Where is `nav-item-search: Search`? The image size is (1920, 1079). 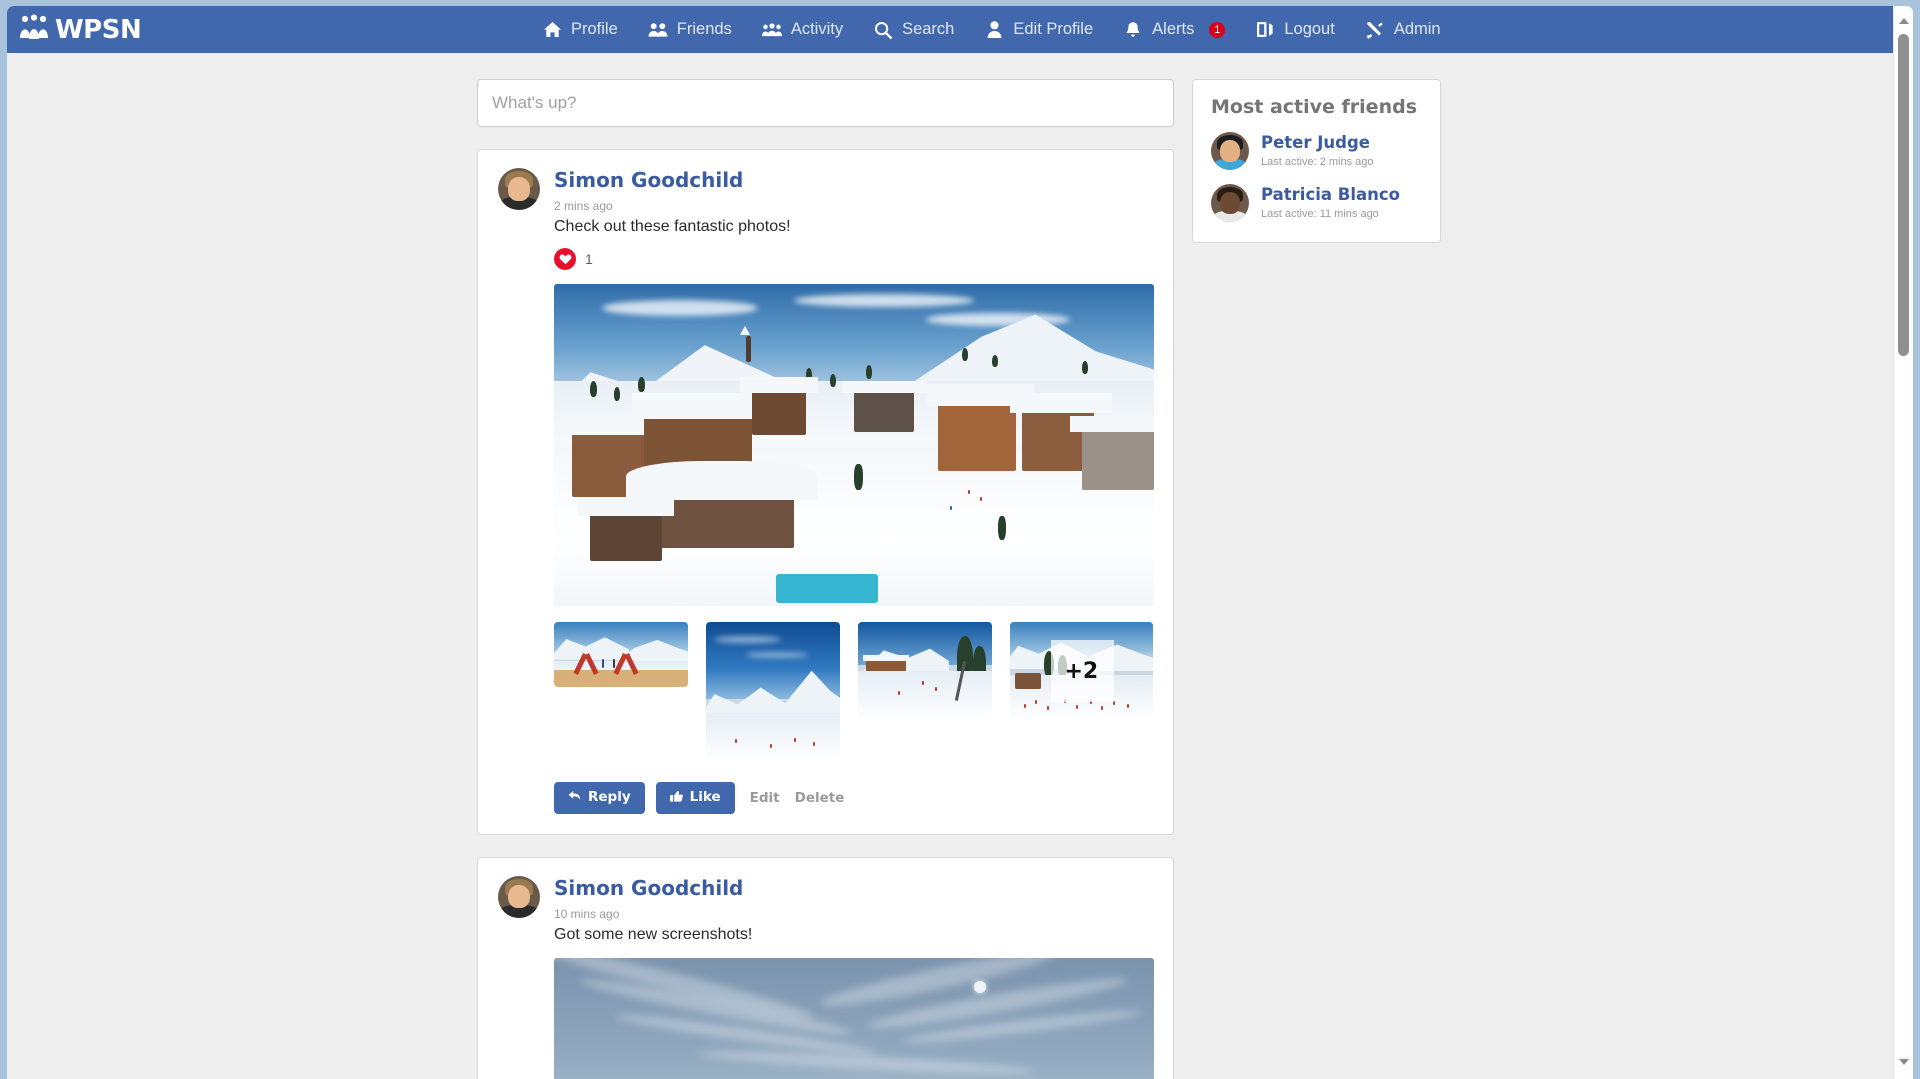
nav-item-search: Search is located at coordinates (913, 29).